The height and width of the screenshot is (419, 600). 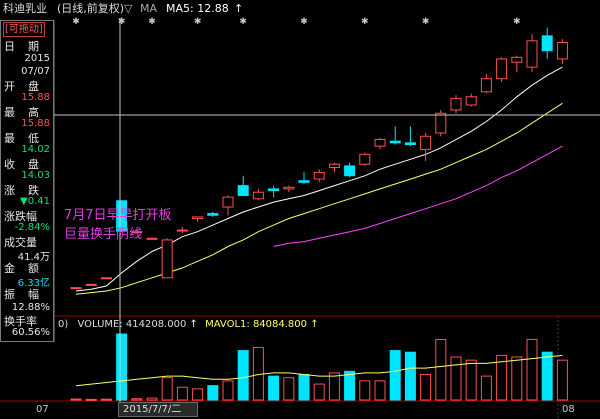 What do you see at coordinates (158, 409) in the screenshot?
I see `cursor-date-label: 2015/7/7/二` at bounding box center [158, 409].